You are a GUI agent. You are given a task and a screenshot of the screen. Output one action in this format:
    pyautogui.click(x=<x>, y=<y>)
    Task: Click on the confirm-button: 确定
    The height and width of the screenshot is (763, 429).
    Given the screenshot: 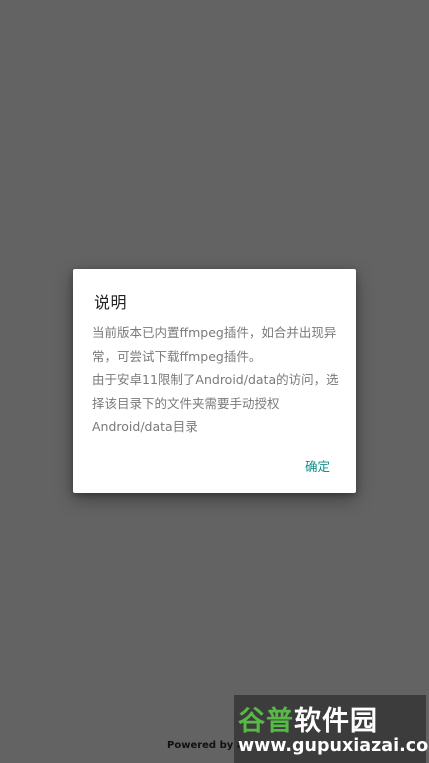 What is the action you would take?
    pyautogui.click(x=317, y=465)
    